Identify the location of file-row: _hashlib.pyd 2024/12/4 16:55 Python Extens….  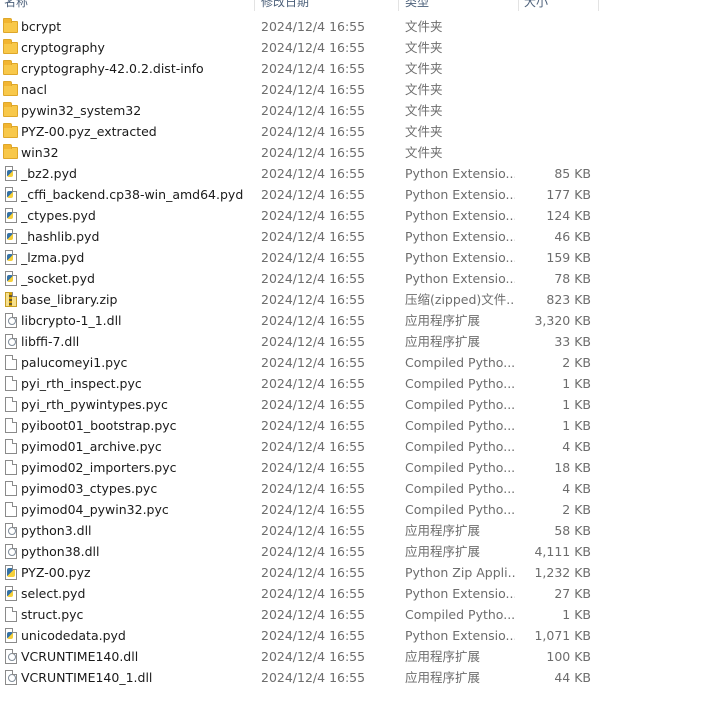
(300, 236).